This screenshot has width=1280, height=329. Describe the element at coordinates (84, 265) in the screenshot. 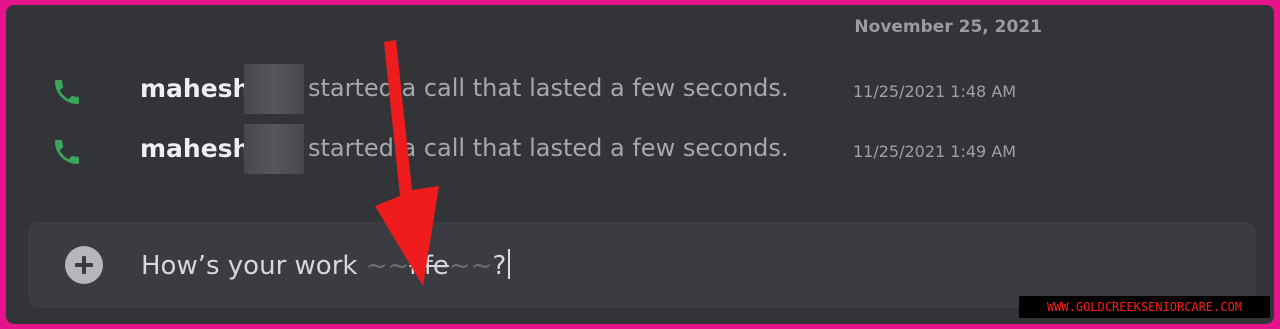

I see `plus-circle-icon` at that location.